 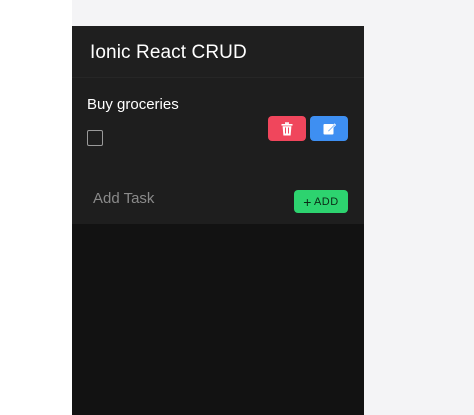 What do you see at coordinates (326, 201) in the screenshot?
I see `add-button-label: ADD` at bounding box center [326, 201].